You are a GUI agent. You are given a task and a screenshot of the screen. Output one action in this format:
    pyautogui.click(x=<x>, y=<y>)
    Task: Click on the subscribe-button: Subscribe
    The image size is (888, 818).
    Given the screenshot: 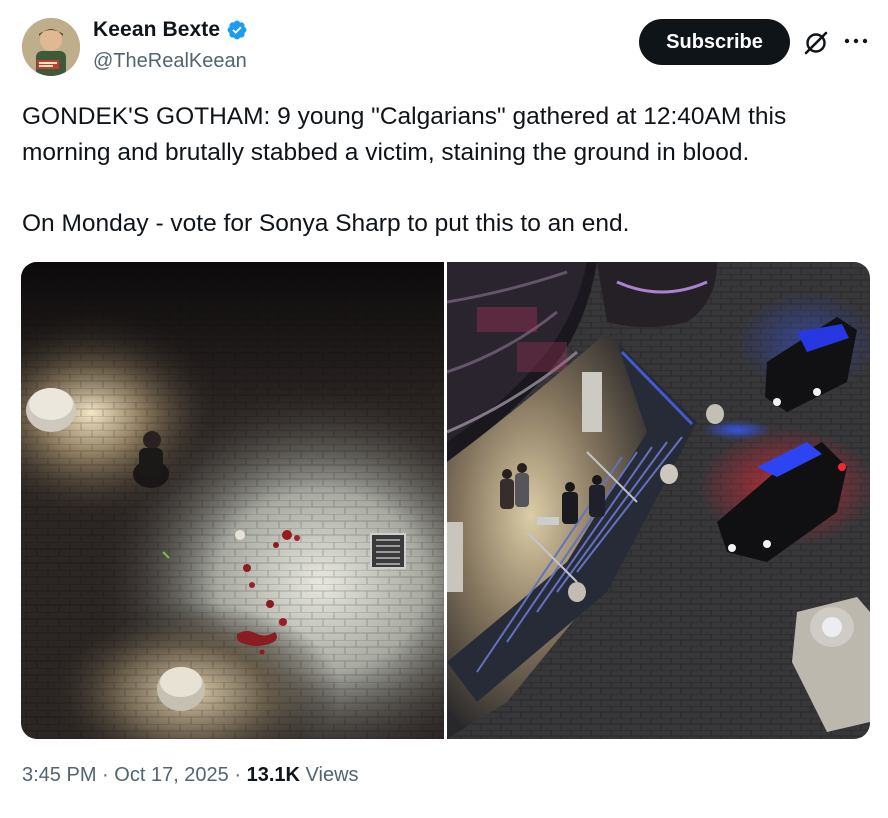 What is the action you would take?
    pyautogui.click(x=714, y=42)
    